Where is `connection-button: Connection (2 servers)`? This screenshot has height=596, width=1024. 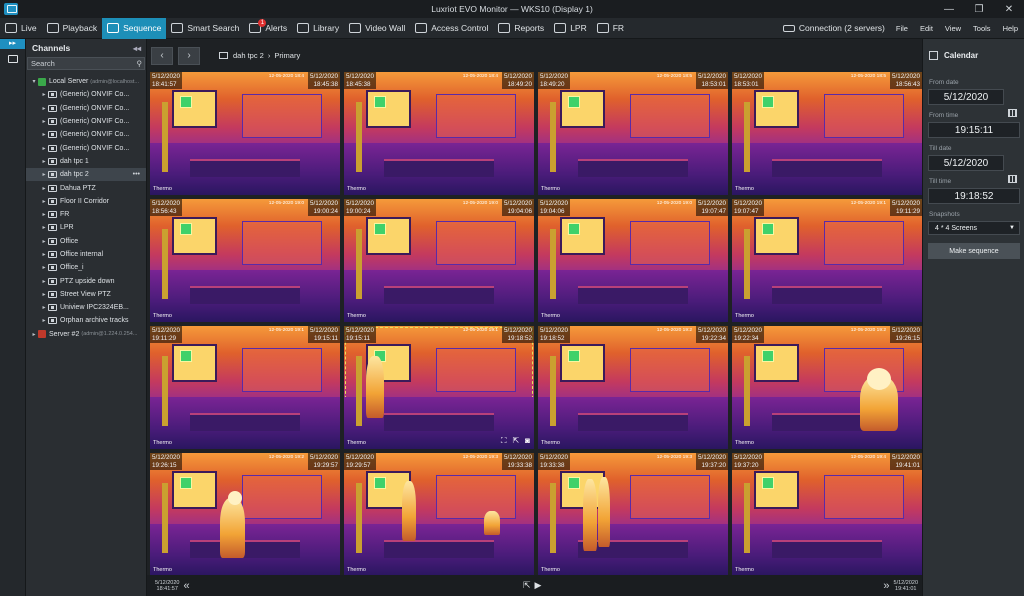
connection-button: Connection (2 servers) is located at coordinates (834, 28).